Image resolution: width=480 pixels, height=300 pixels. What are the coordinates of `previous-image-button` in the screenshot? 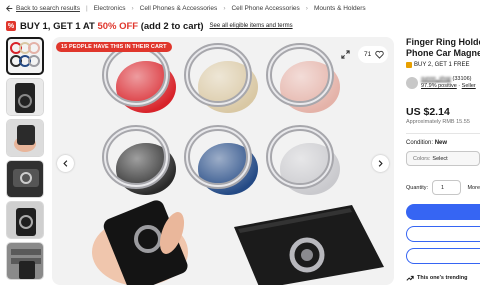 It's located at (65, 163).